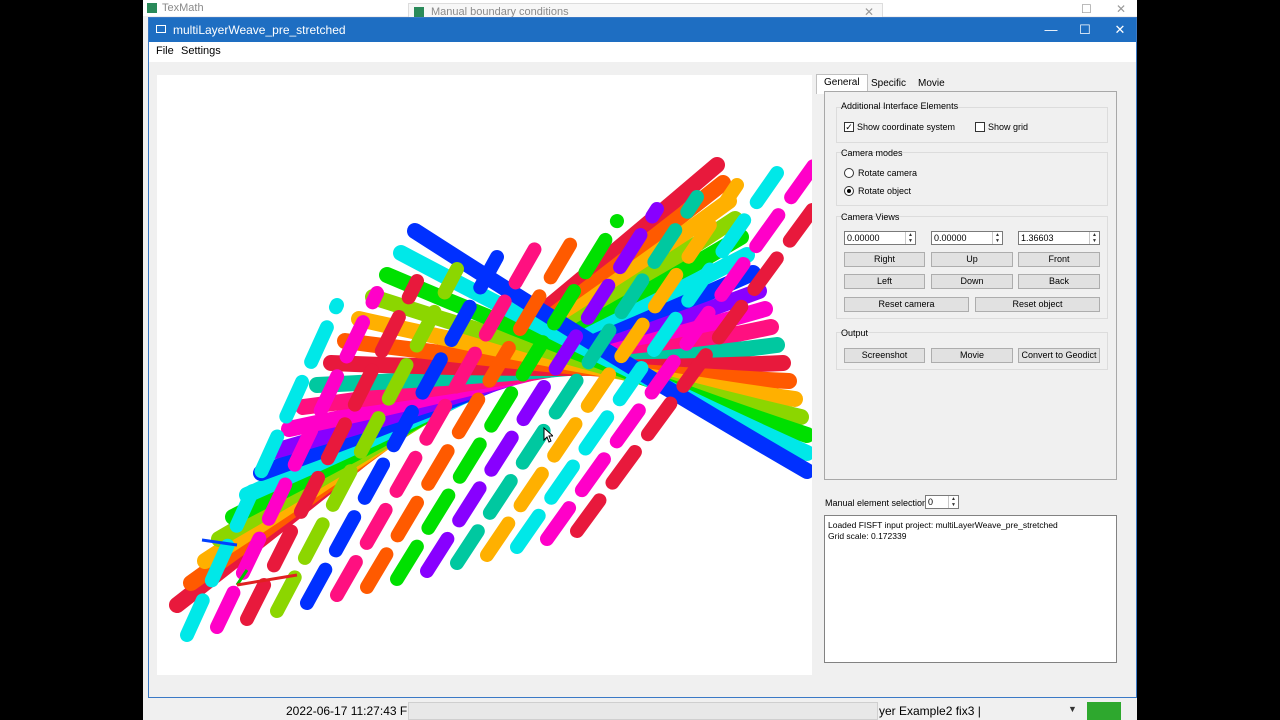  What do you see at coordinates (931, 84) in the screenshot?
I see `tab-movie: Movie` at bounding box center [931, 84].